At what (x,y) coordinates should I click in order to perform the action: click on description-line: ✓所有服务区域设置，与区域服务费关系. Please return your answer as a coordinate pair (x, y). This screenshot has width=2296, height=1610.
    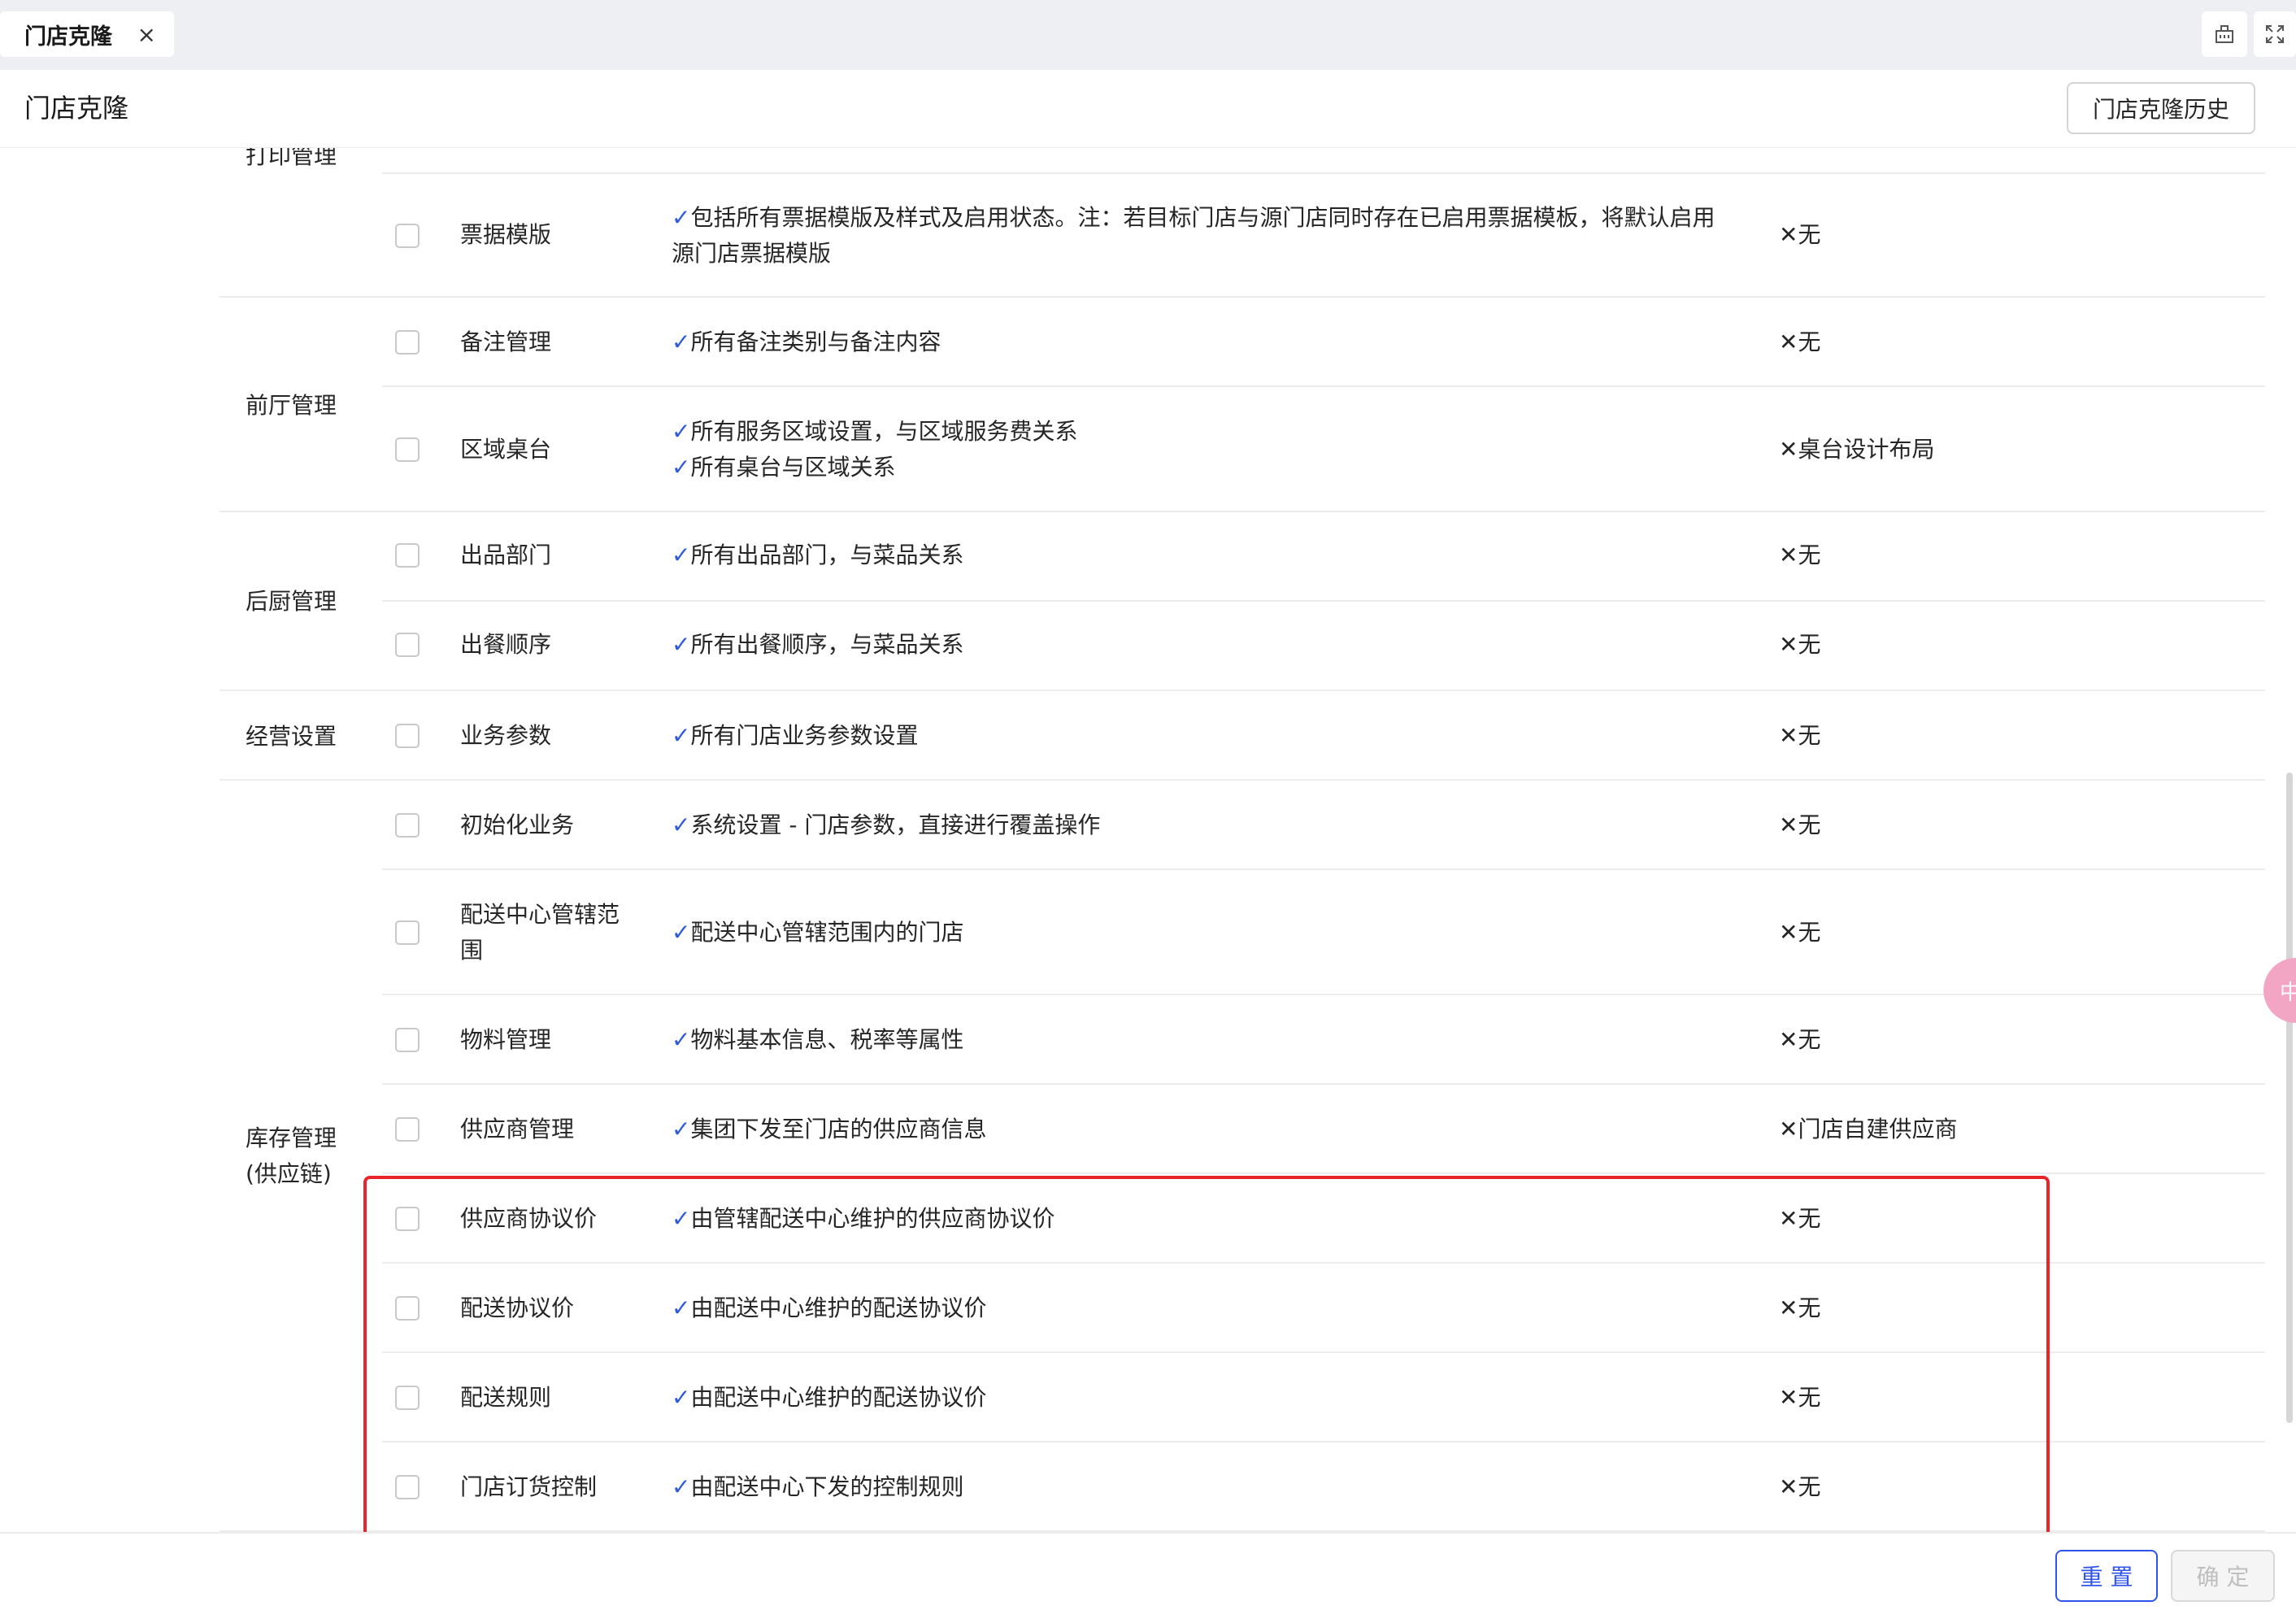
    Looking at the image, I should click on (875, 432).